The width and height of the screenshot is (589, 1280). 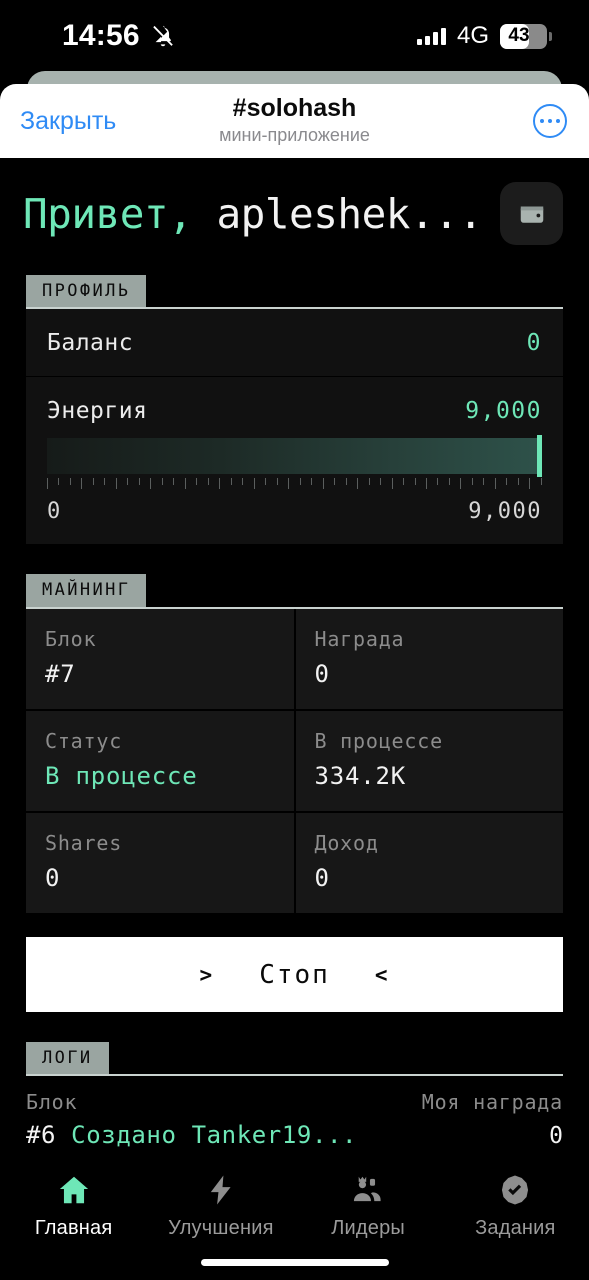 I want to click on log-col-block: Блок, so click(x=52, y=1102).